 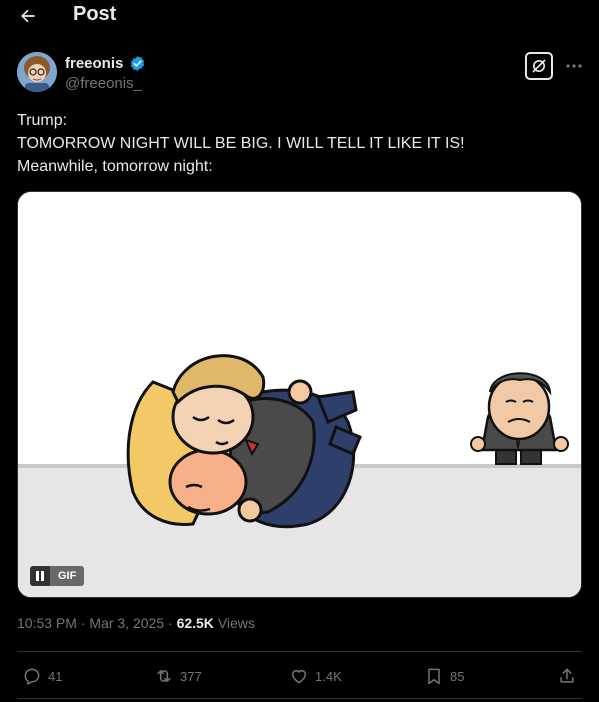 I want to click on reply-button: 41, so click(x=42, y=676).